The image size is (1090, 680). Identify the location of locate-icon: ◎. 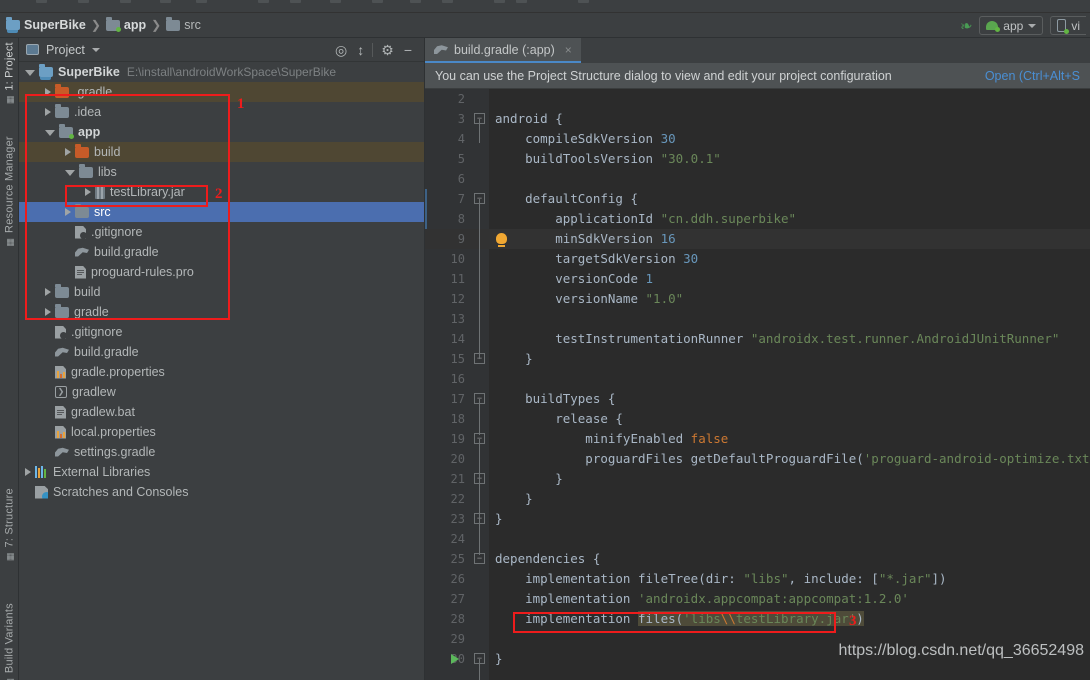
(341, 50).